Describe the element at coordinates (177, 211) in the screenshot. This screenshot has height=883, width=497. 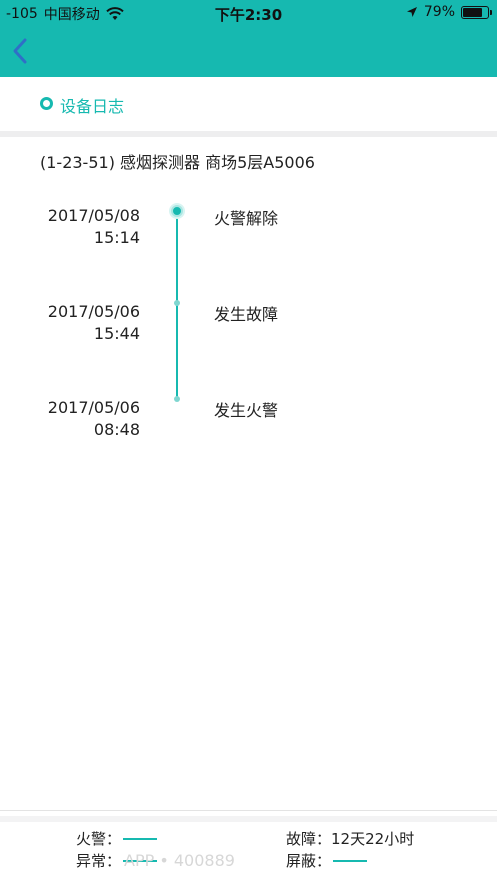
I see `timeline-dot-current` at that location.